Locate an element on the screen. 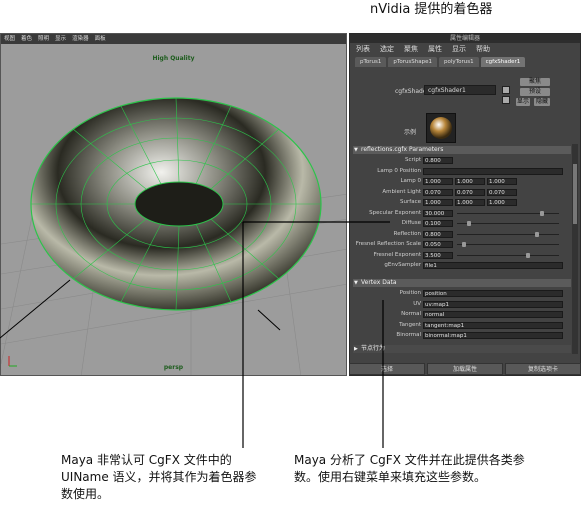 This screenshot has height=520, width=583. vertex-row: Binormal binormal:map1 is located at coordinates (462, 335).